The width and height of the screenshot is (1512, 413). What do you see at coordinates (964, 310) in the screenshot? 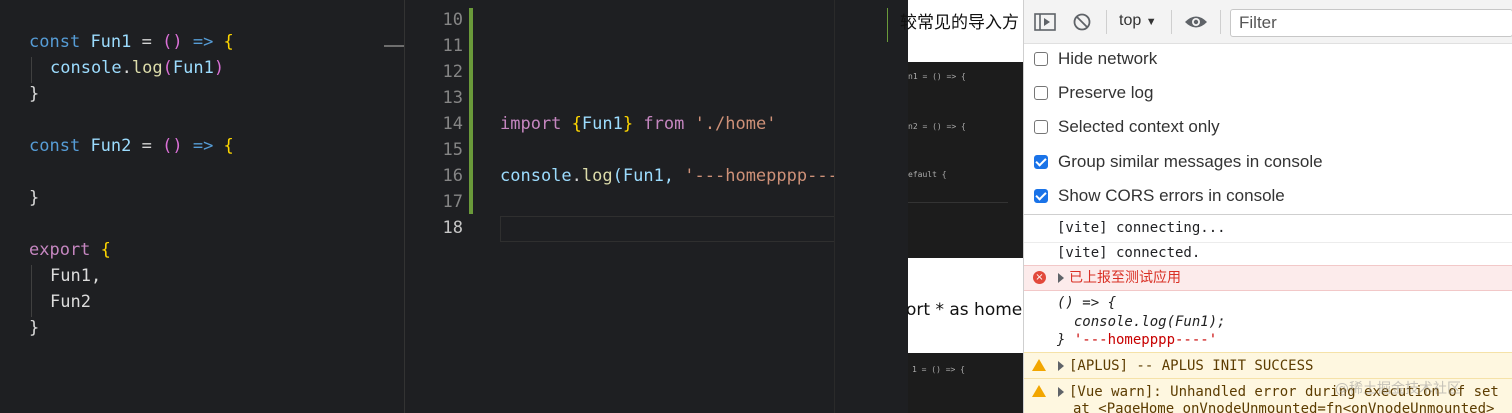
I see `preview-code-text: ort * as home` at bounding box center [964, 310].